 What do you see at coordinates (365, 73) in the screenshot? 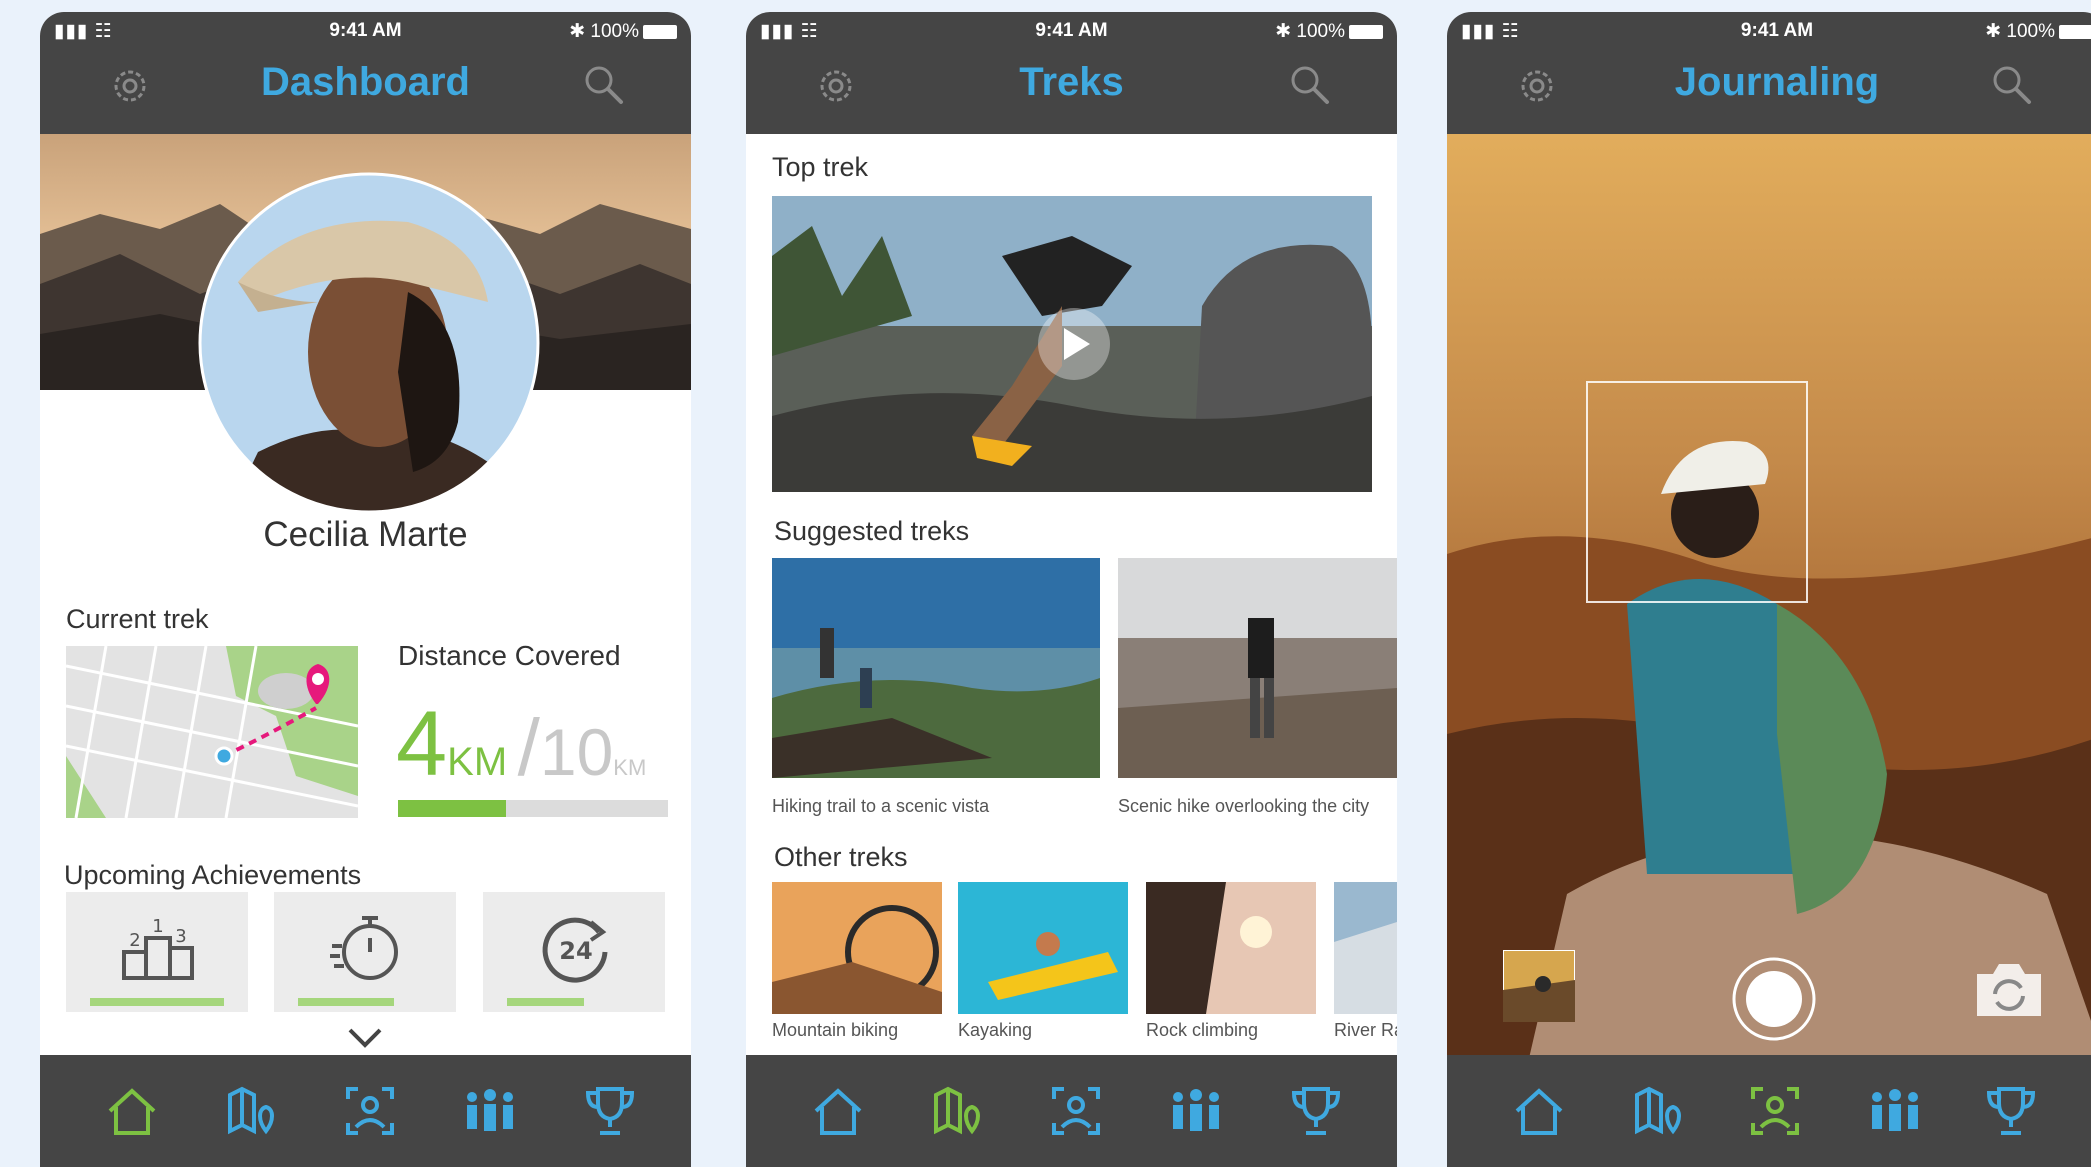
I see `top-bar: ▮▮▮ ☷ 9:41 AM ✱ 100% Dashboard` at bounding box center [365, 73].